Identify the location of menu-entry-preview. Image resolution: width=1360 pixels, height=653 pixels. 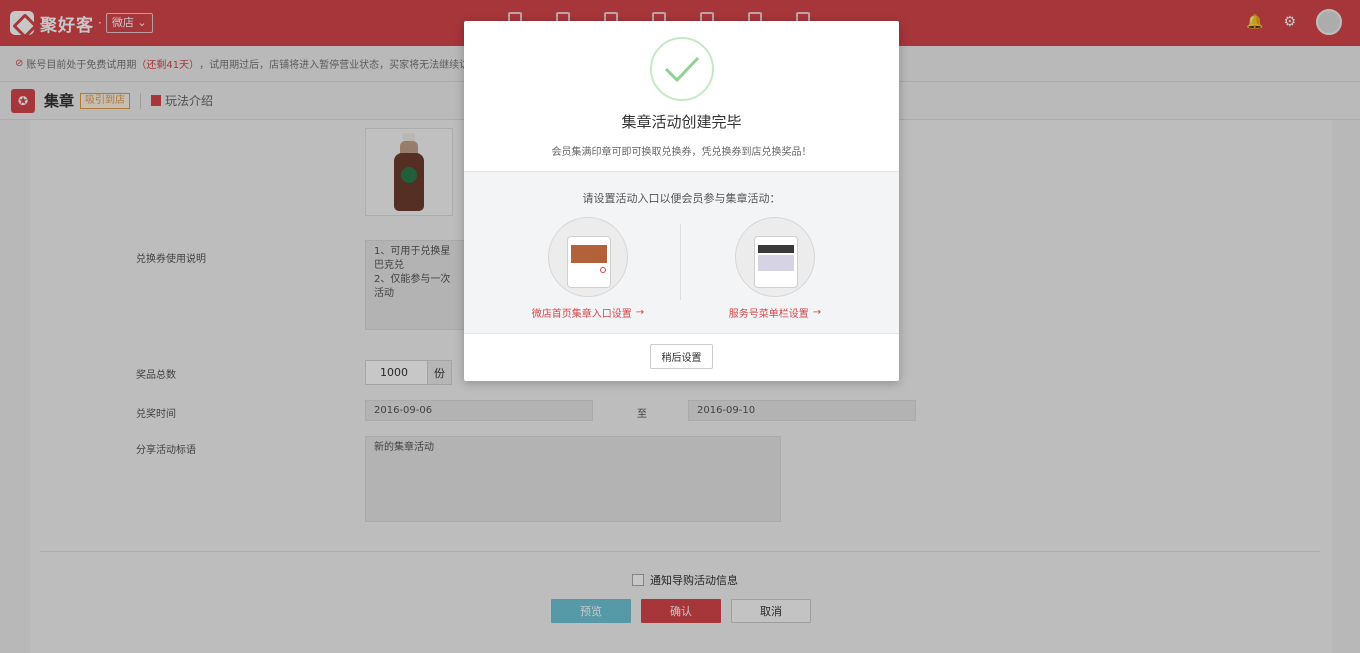
(775, 257).